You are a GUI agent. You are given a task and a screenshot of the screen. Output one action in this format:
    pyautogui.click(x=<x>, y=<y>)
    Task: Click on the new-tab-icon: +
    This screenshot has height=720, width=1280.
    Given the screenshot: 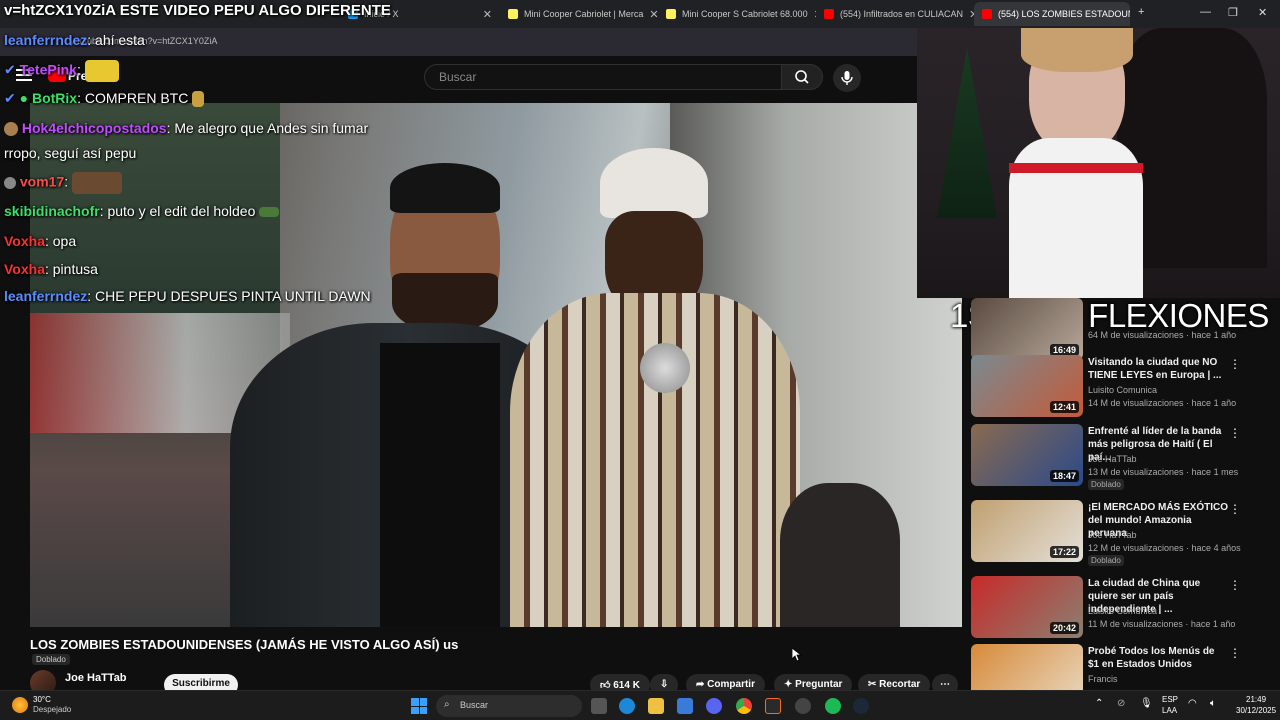 What is the action you would take?
    pyautogui.click(x=1141, y=12)
    